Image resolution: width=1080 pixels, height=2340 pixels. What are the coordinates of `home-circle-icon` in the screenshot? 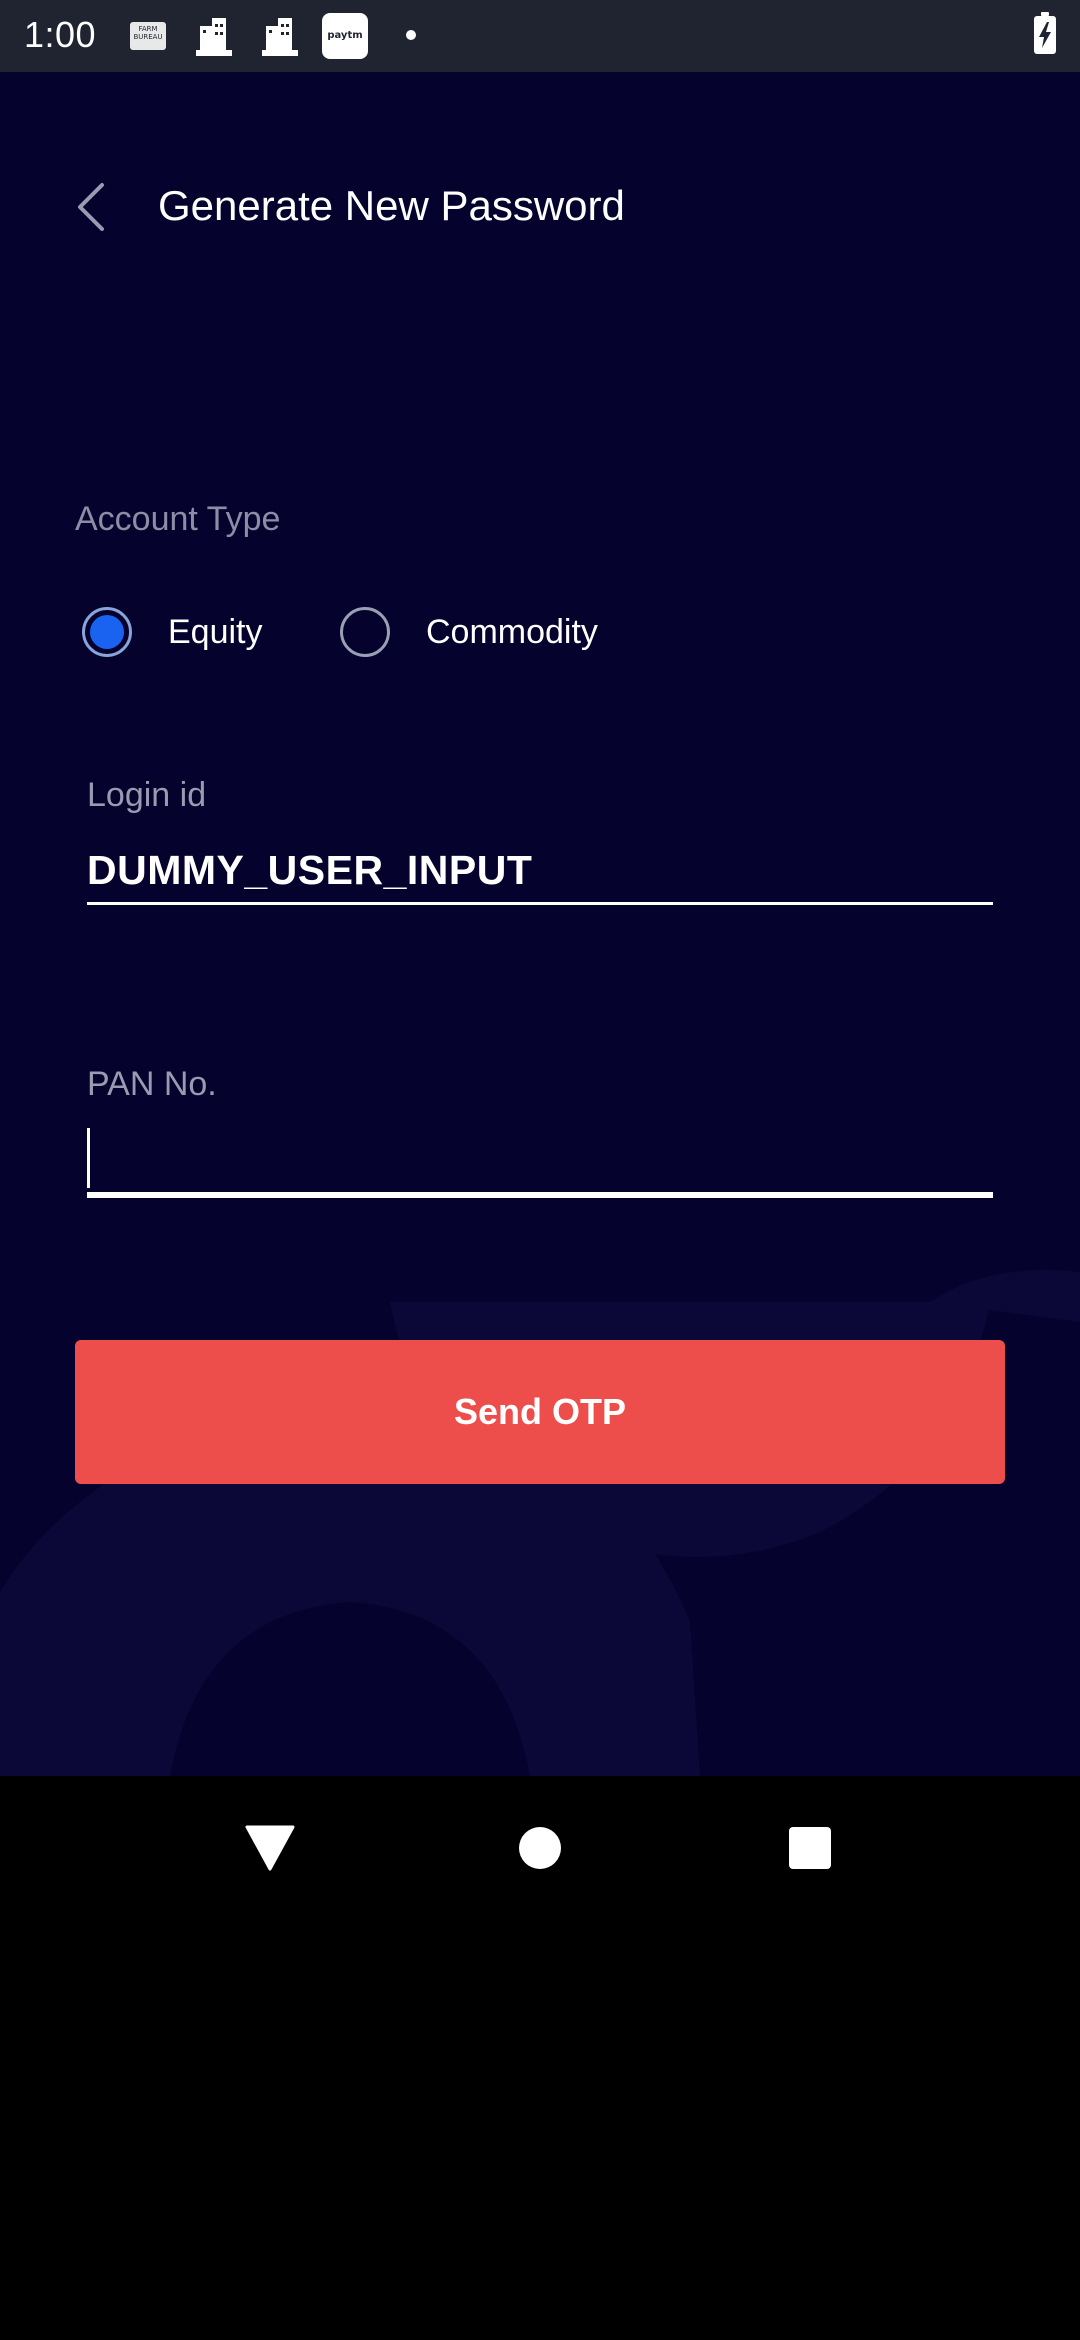 It's located at (540, 1848).